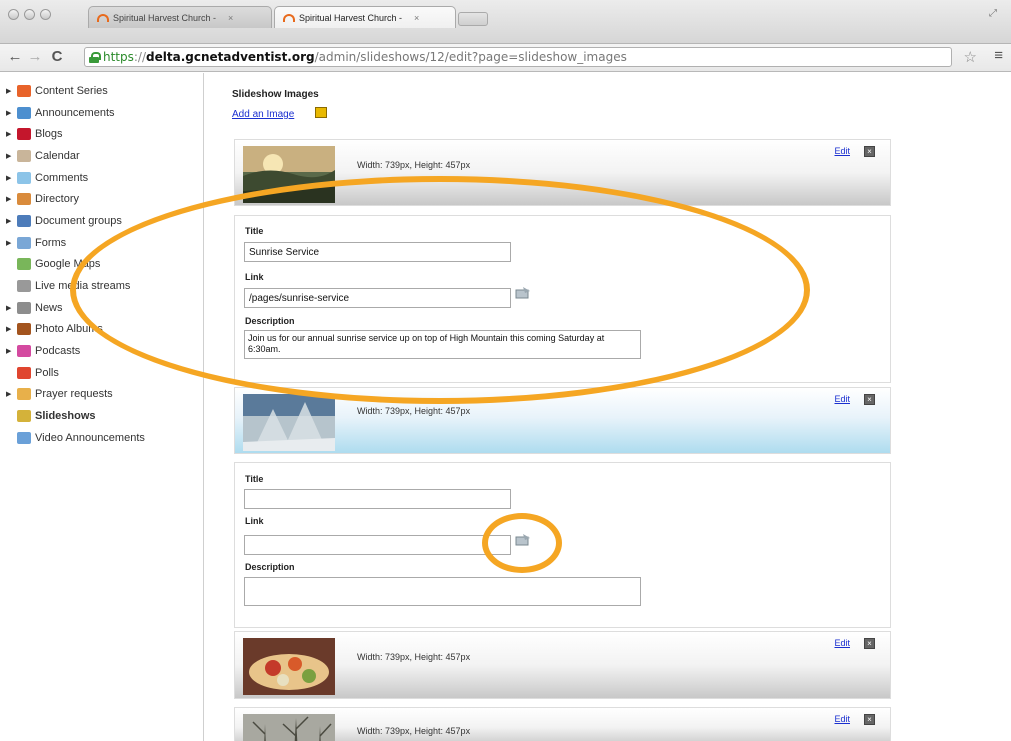  Describe the element at coordinates (101, 243) in the screenshot. I see `sidebar-item-forms: ▶ Forms` at that location.